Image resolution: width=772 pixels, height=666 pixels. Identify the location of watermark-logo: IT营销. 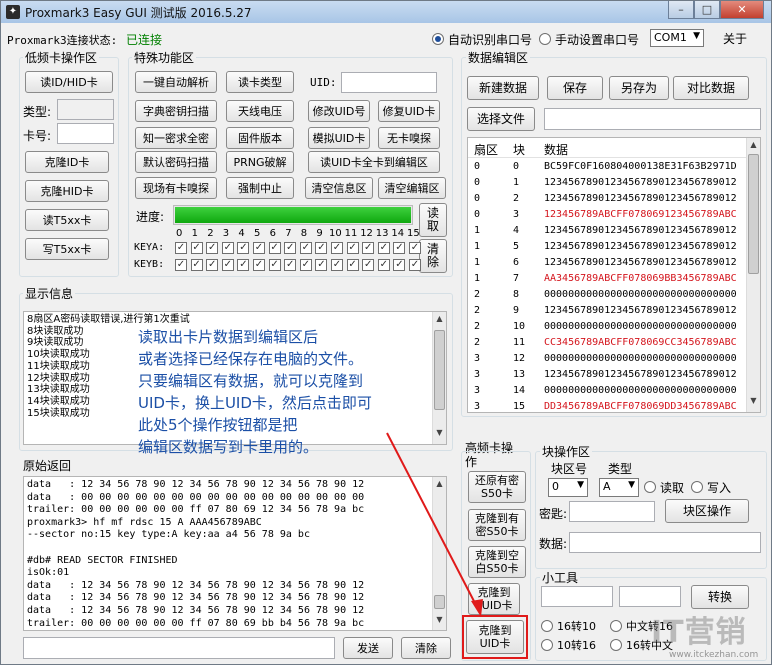
(699, 632).